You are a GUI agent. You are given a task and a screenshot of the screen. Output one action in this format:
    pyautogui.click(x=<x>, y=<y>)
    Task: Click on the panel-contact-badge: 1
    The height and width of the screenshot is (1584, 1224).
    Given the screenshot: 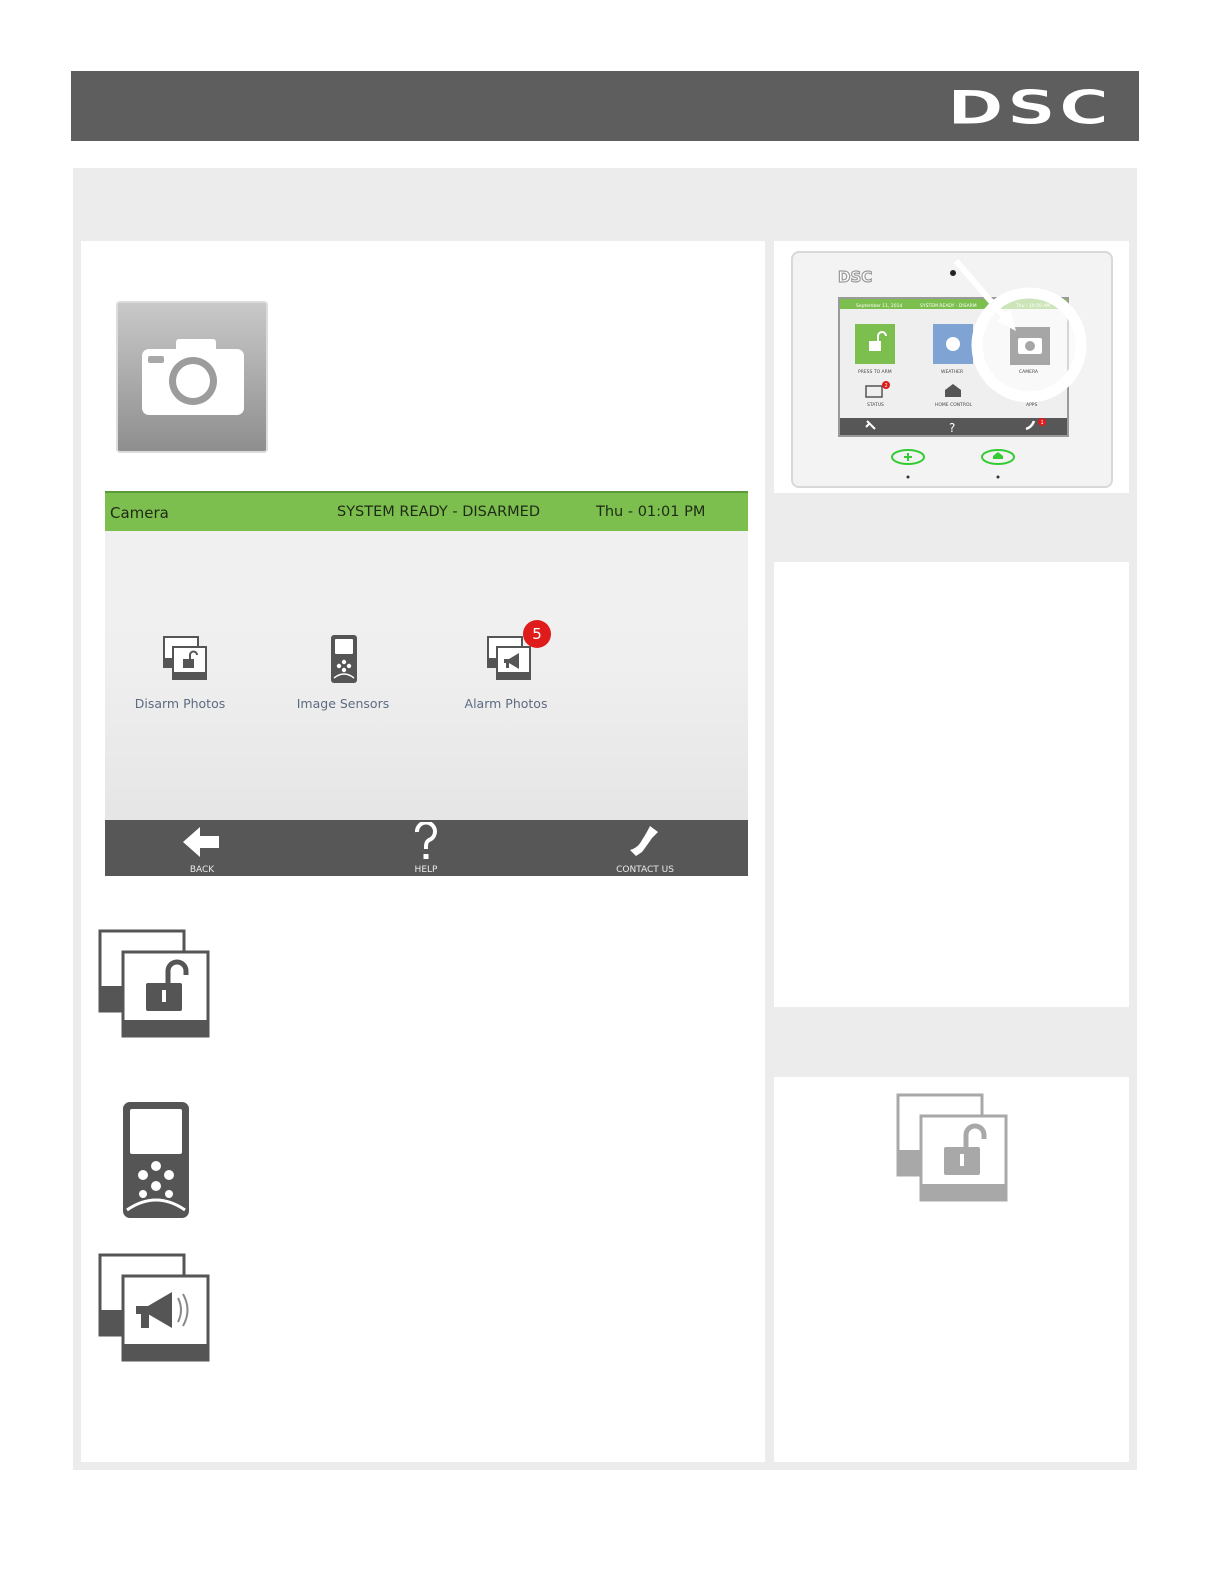 What is the action you would take?
    pyautogui.click(x=1042, y=423)
    